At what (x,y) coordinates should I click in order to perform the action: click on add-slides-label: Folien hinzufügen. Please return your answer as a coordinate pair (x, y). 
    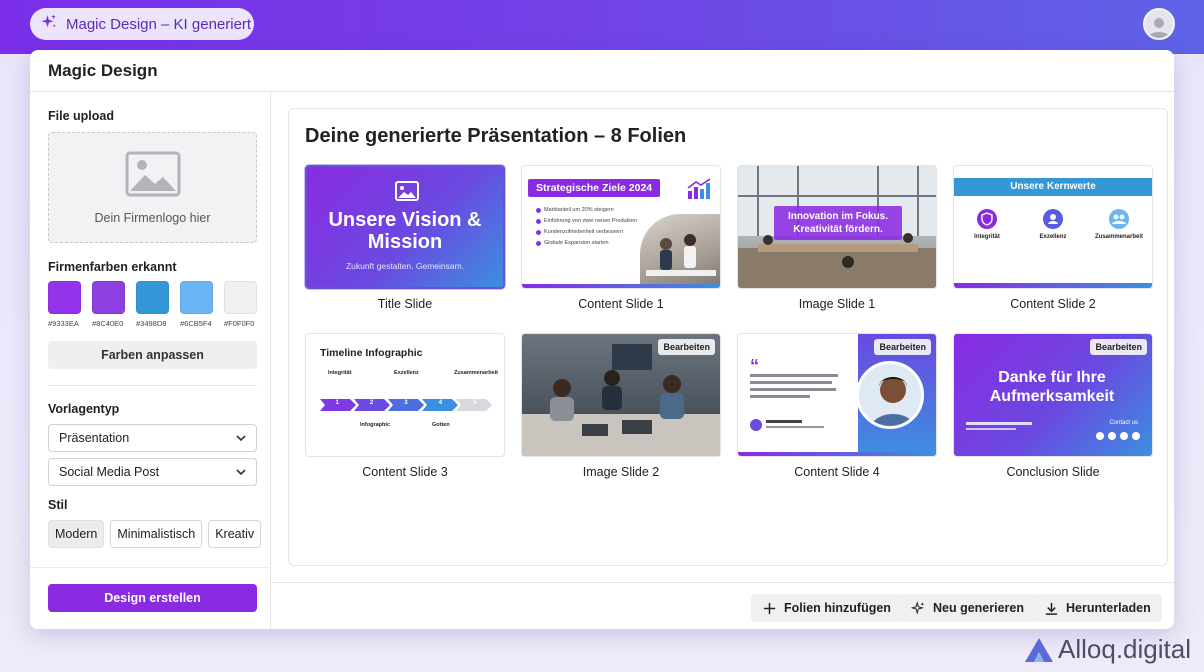
    Looking at the image, I should click on (837, 608).